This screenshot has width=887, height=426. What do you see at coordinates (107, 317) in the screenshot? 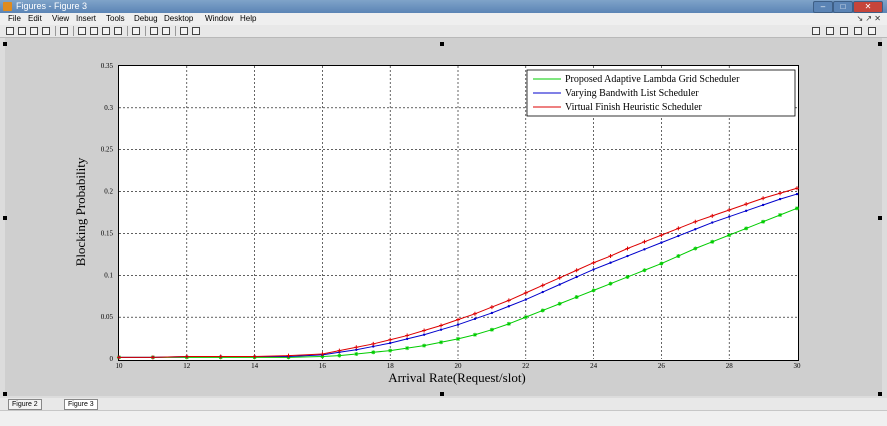
I see `y-tick-label: 0.05` at bounding box center [107, 317].